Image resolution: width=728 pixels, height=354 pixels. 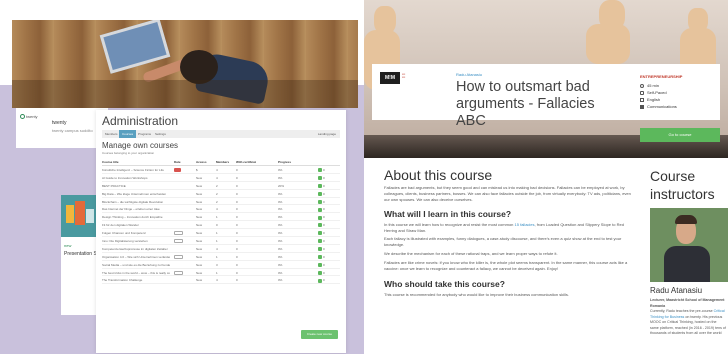 I want to click on tab-settings: Settings, so click(x=160, y=134).